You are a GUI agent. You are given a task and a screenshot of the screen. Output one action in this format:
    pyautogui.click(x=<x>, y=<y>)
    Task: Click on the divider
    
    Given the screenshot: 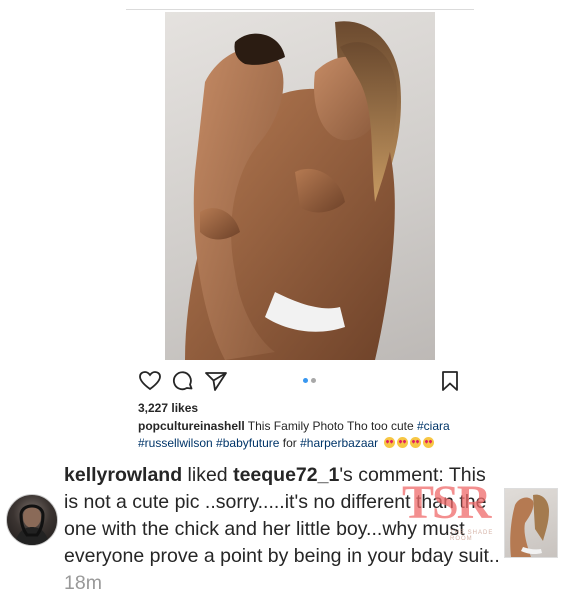 What is the action you would take?
    pyautogui.click(x=300, y=9)
    